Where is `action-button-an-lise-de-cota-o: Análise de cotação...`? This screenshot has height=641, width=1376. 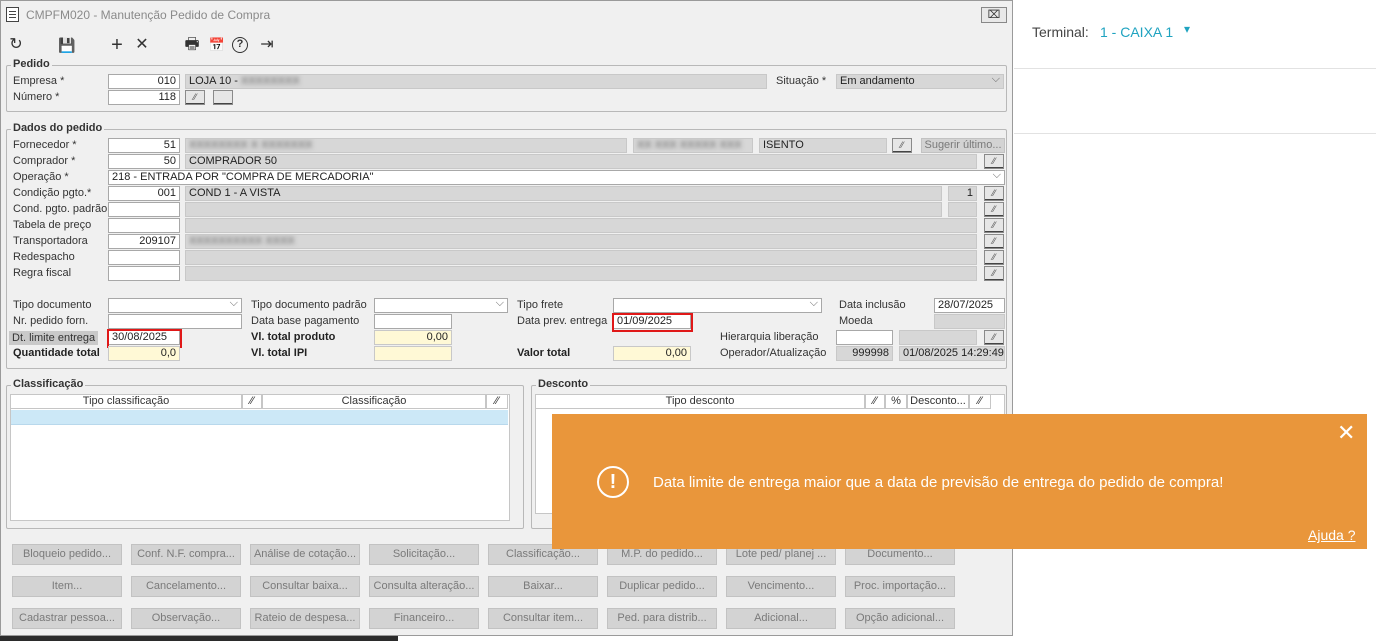 action-button-an-lise-de-cota-o: Análise de cotação... is located at coordinates (305, 554).